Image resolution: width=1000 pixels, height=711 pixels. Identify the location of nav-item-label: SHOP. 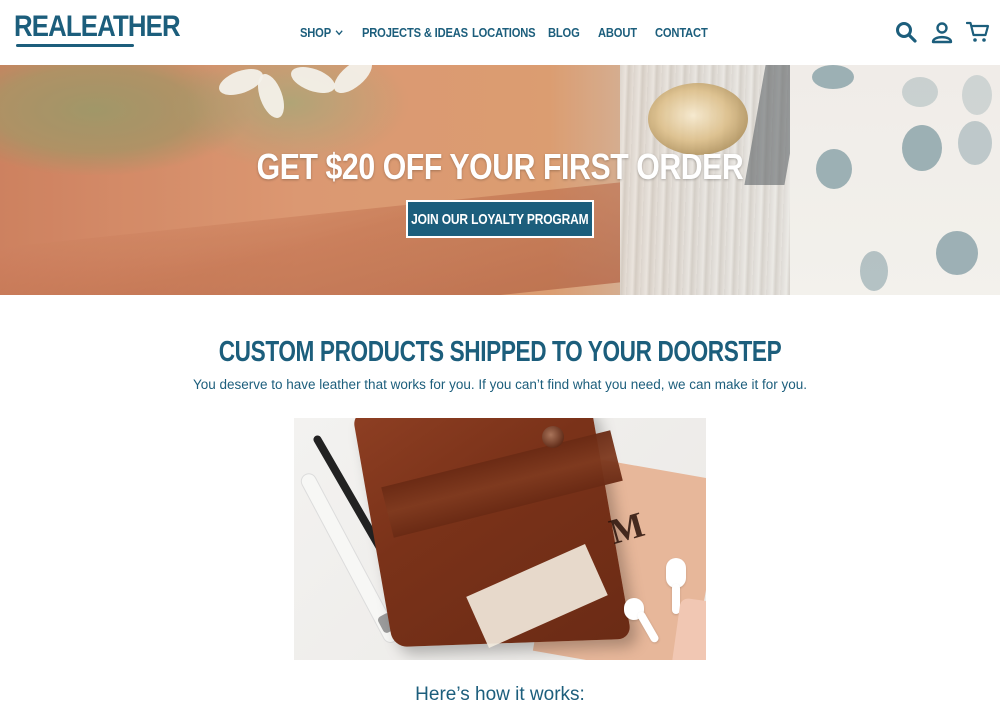
(316, 32).